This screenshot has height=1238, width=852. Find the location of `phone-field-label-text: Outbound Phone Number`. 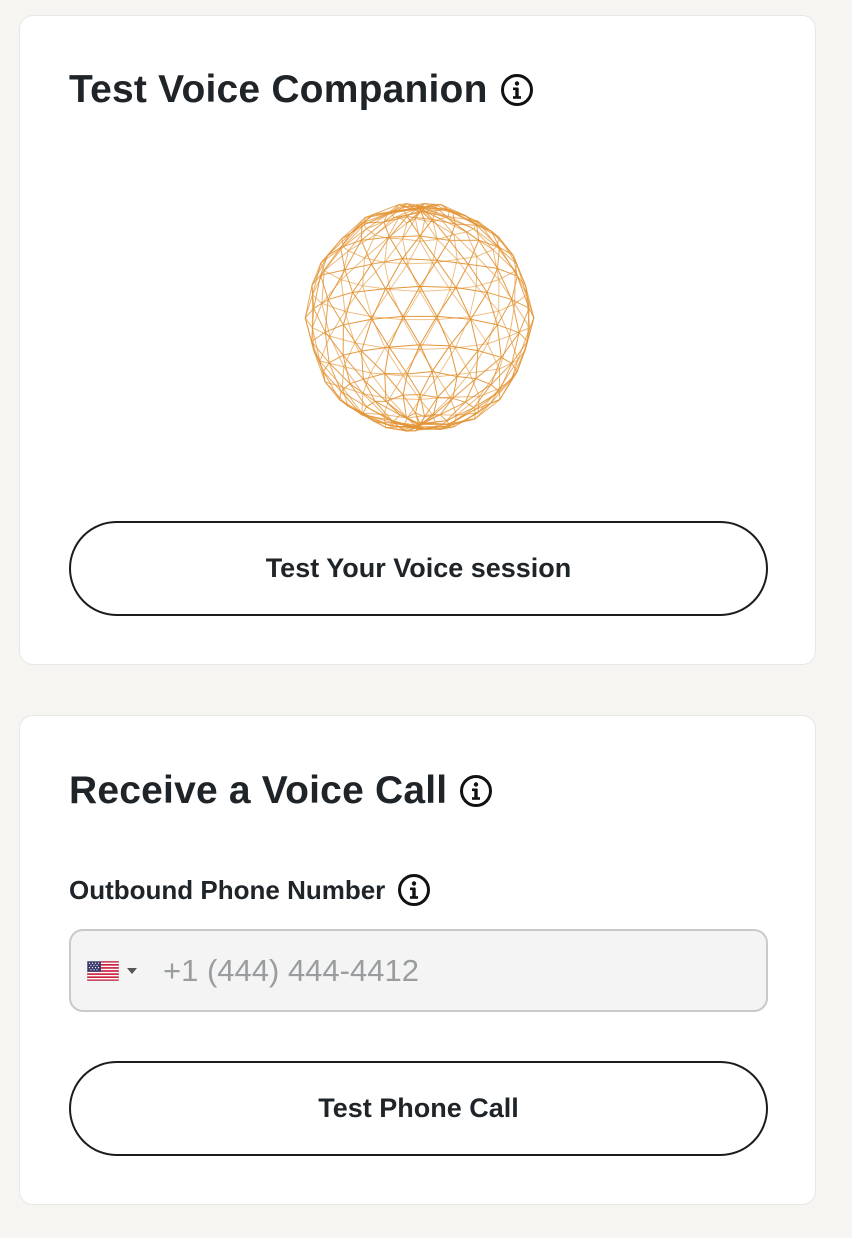

phone-field-label-text: Outbound Phone Number is located at coordinates (227, 889).